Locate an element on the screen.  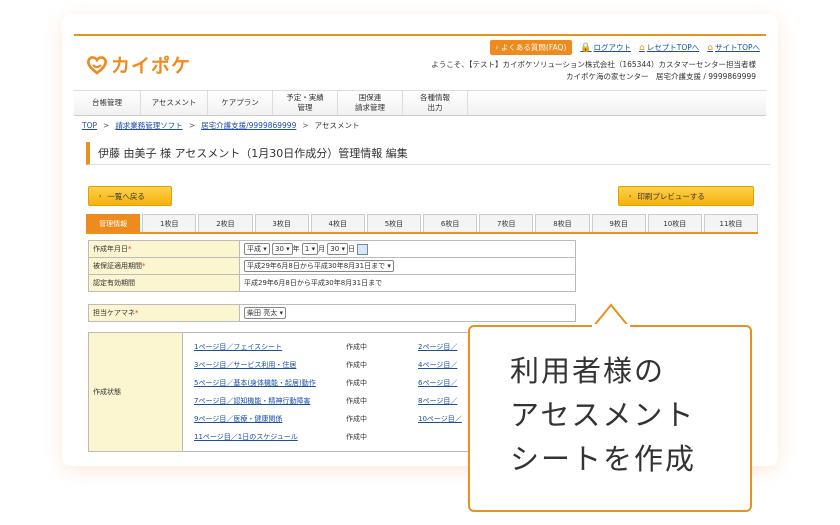
feature-callout: 利用者様の アセスメント シートを作成 is located at coordinates (610, 418).